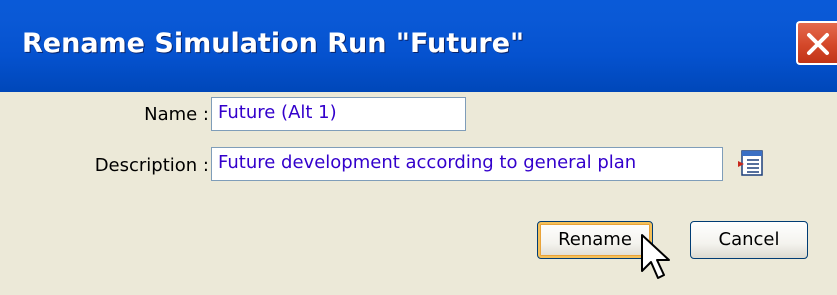 This screenshot has width=837, height=295. I want to click on dialog-title: Rename Simulation Run "Future", so click(273, 43).